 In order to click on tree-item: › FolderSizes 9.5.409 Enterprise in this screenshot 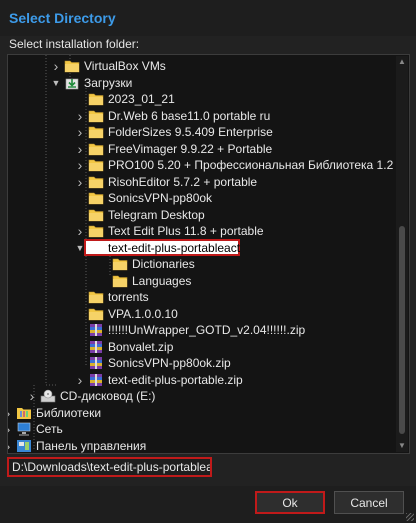, I will do `click(200, 132)`.